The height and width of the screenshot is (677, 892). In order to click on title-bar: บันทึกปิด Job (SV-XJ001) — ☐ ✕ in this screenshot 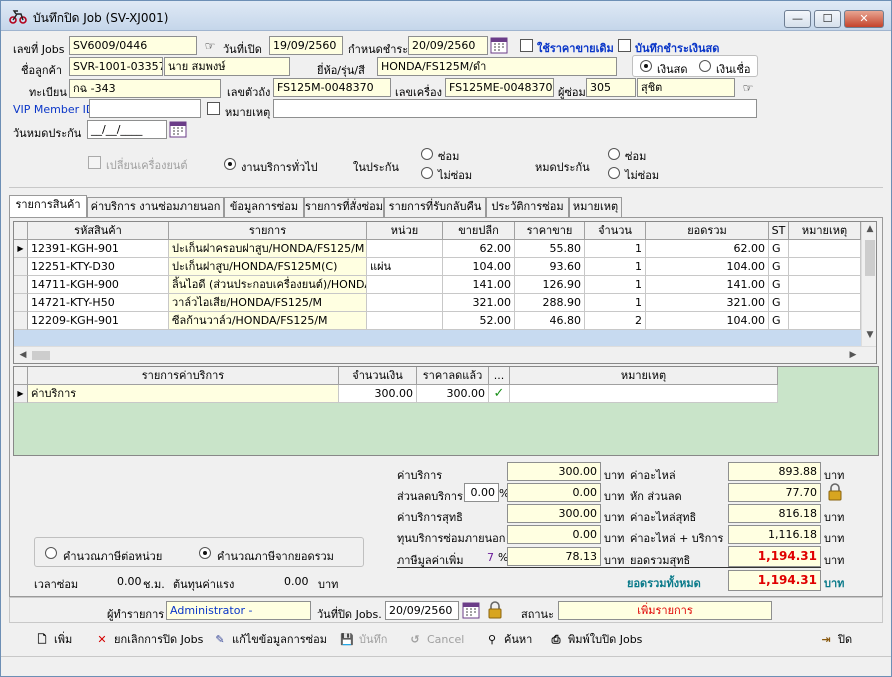, I will do `click(446, 16)`.